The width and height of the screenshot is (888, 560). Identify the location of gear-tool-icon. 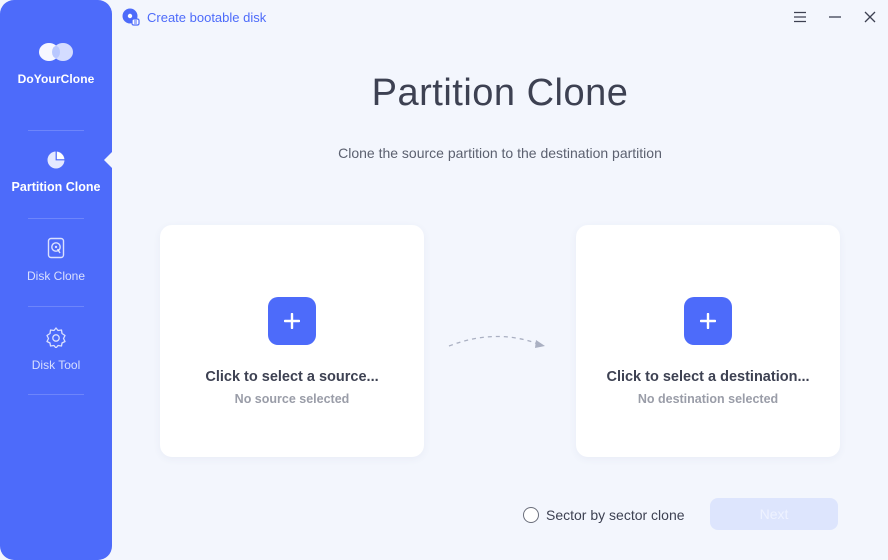
(56, 337).